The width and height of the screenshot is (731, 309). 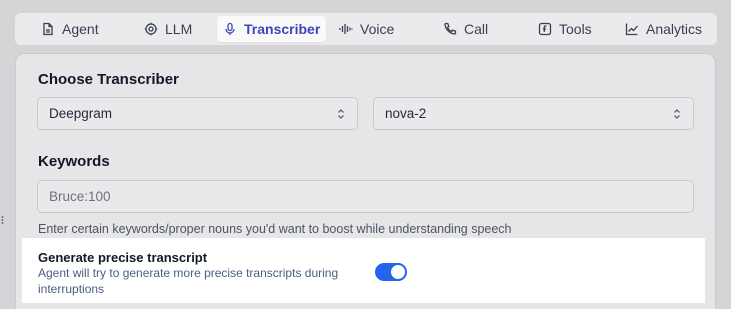 What do you see at coordinates (282, 29) in the screenshot?
I see `tab-label: Transcriber` at bounding box center [282, 29].